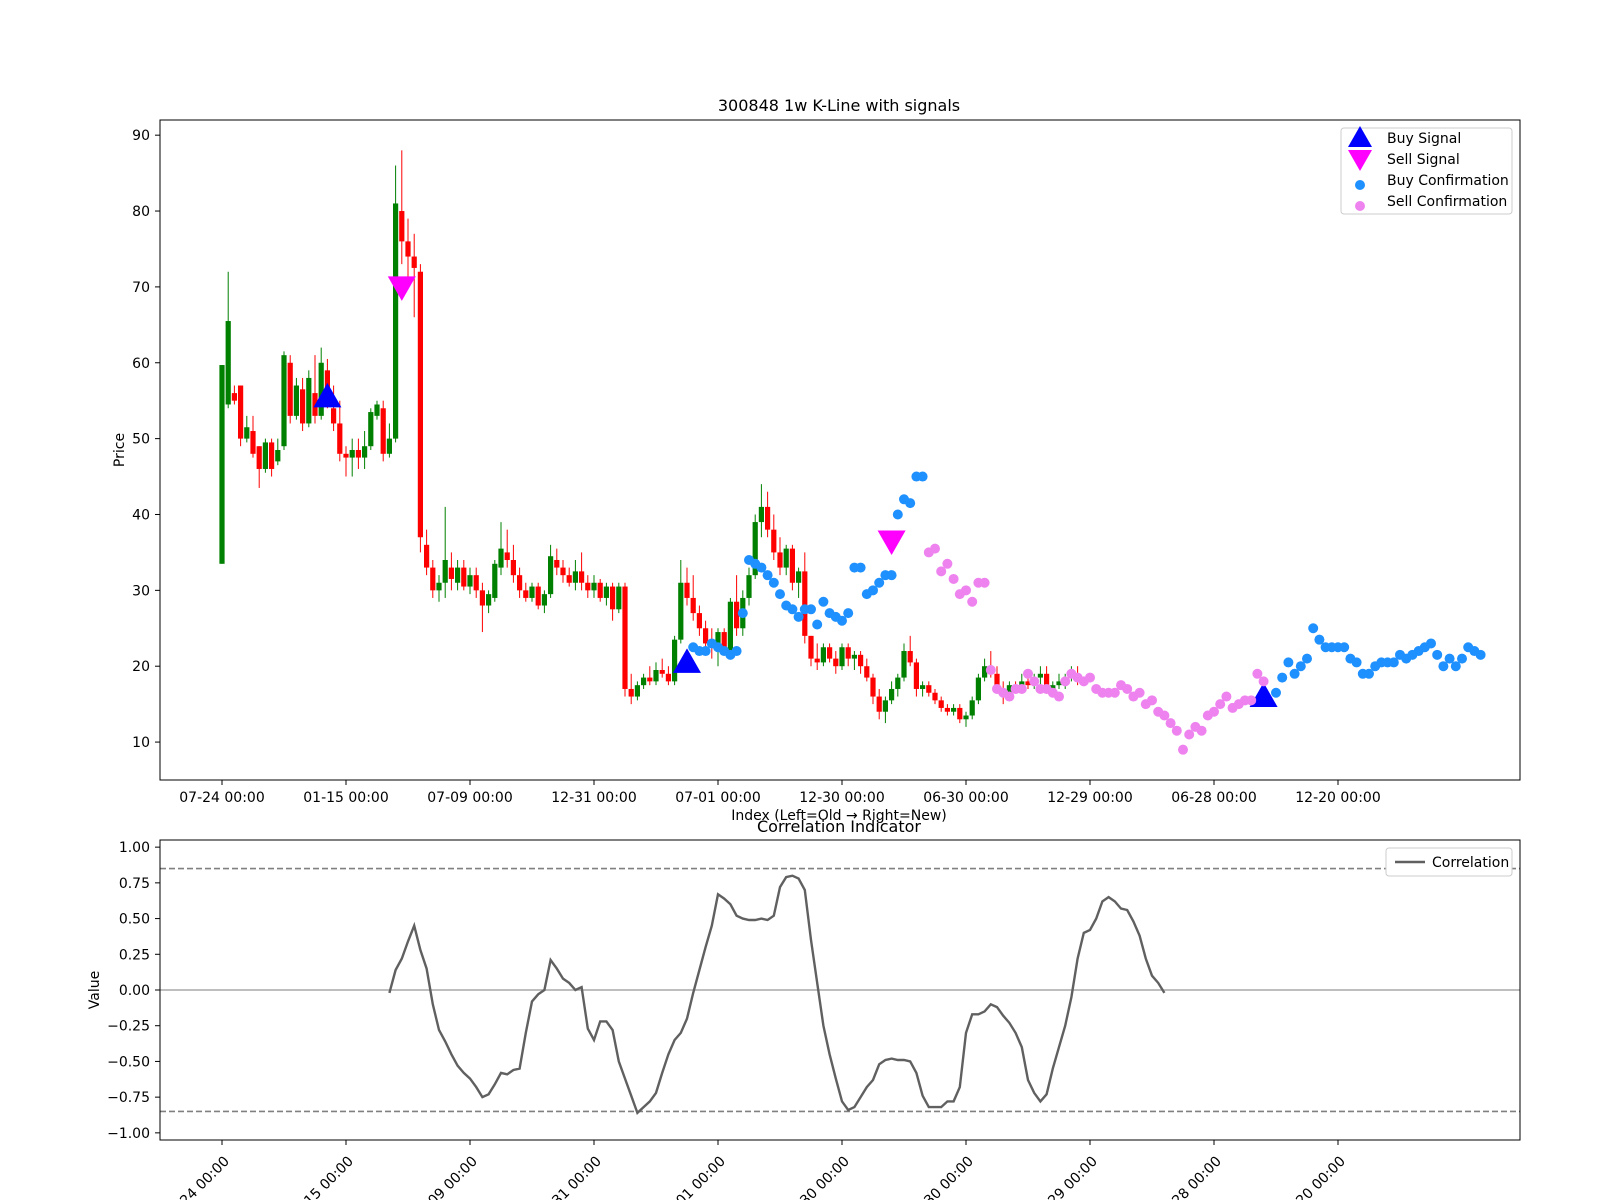 The image size is (1600, 1200). Describe the element at coordinates (345, 798) in the screenshot. I see `x-tick-label: 01-15 00:00` at that location.